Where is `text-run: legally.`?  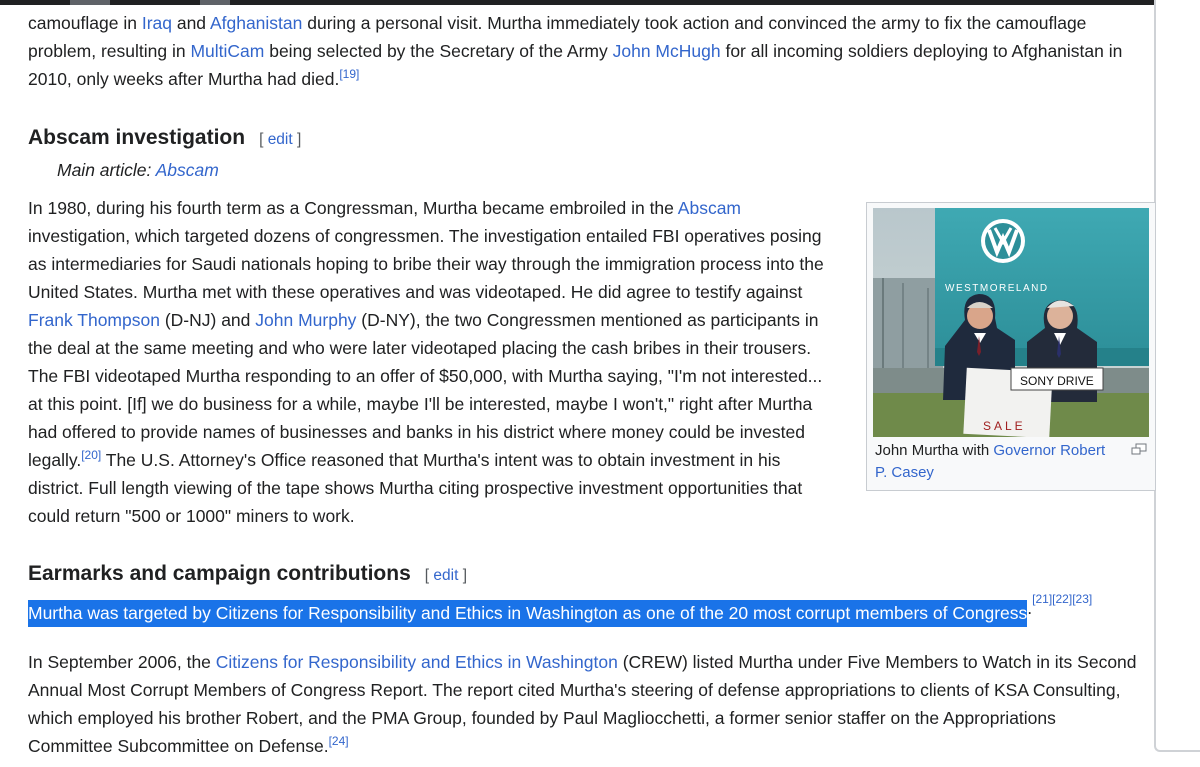
text-run: legally. is located at coordinates (55, 460).